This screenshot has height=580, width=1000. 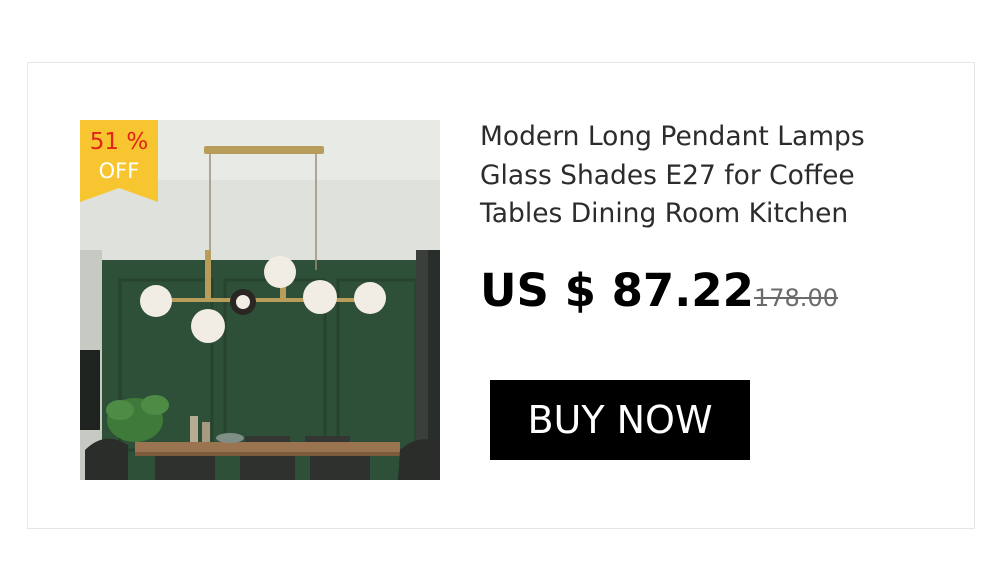 I want to click on product-title-line: Glass Shades E27 for Coffee, so click(x=667, y=175).